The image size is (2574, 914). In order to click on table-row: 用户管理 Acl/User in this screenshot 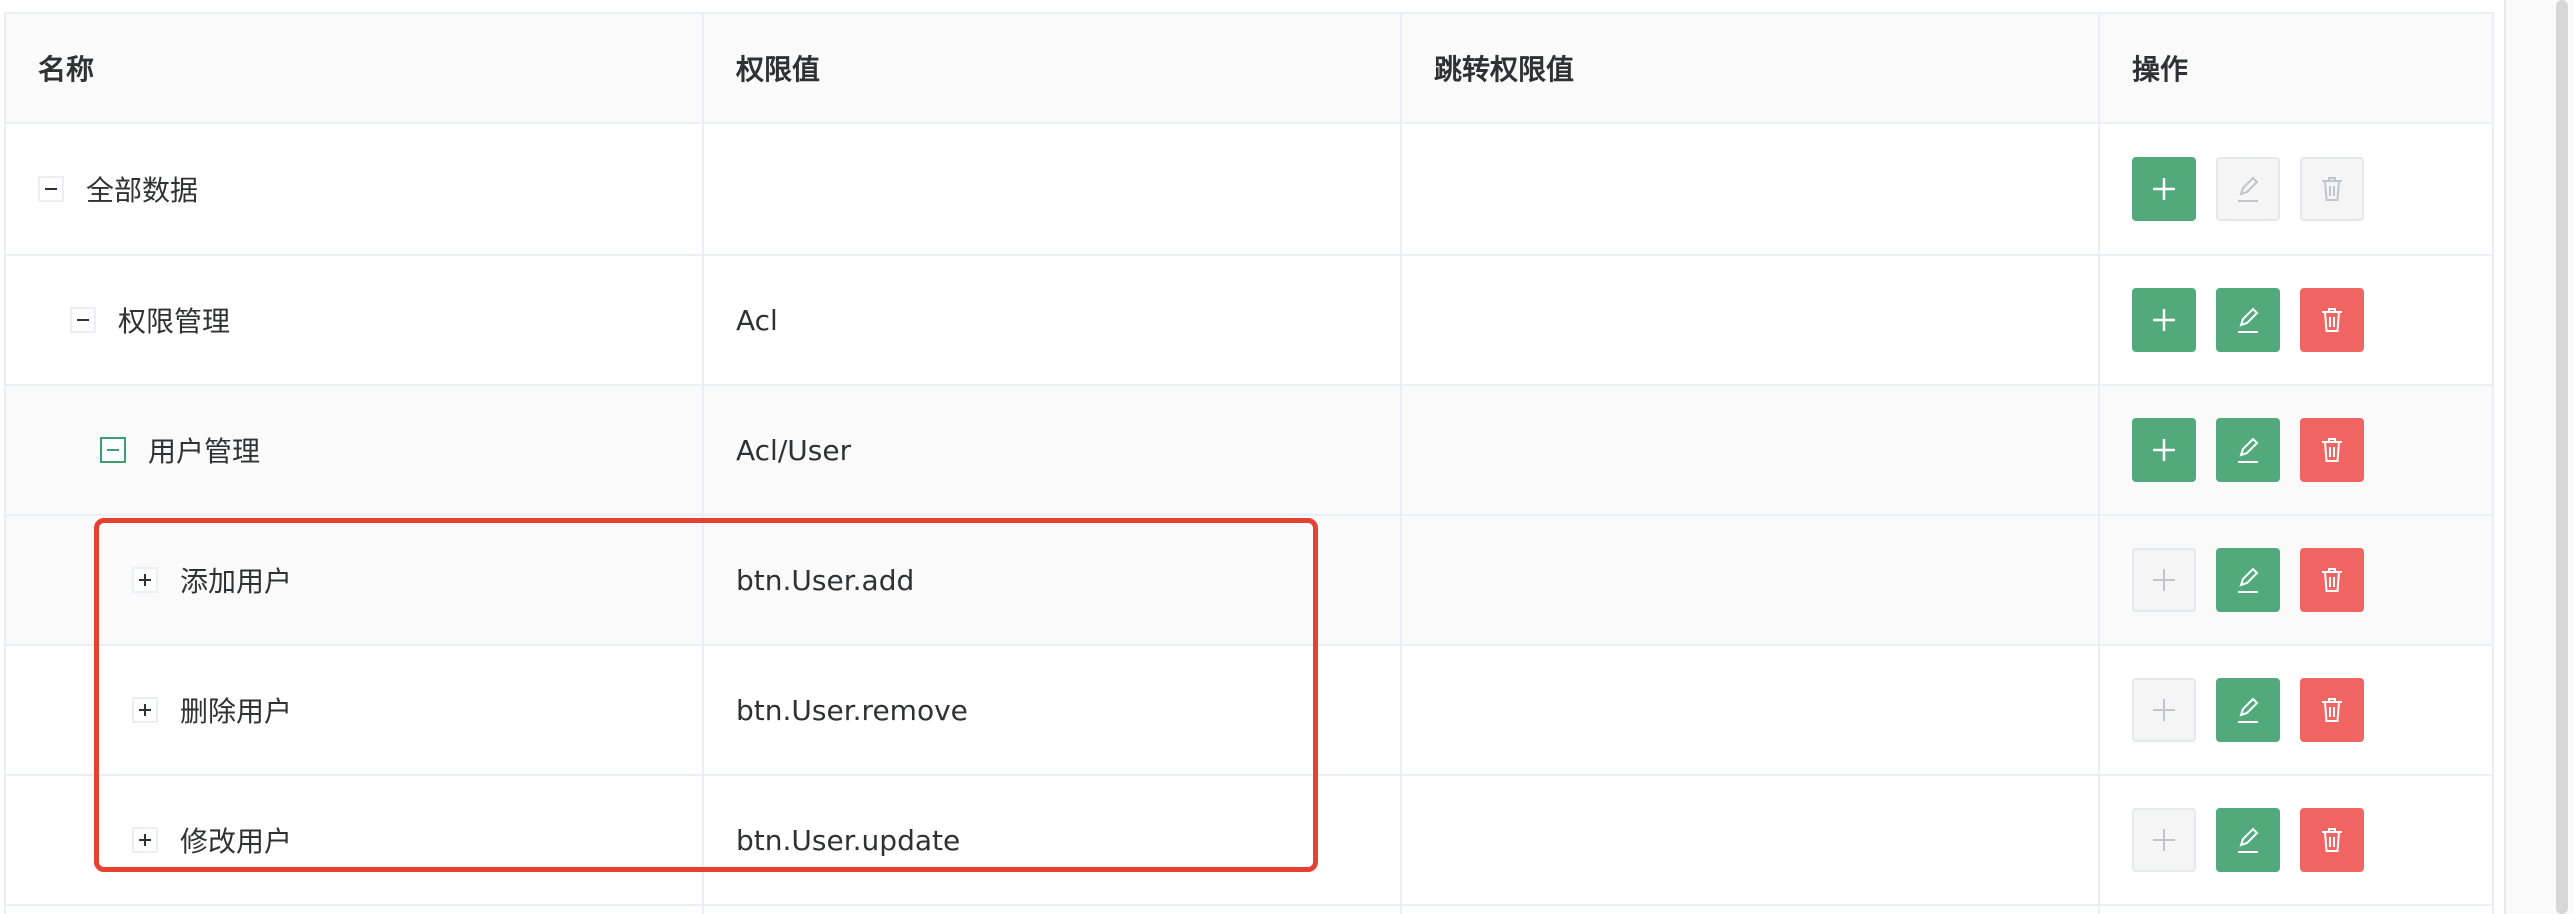, I will do `click(1249, 451)`.